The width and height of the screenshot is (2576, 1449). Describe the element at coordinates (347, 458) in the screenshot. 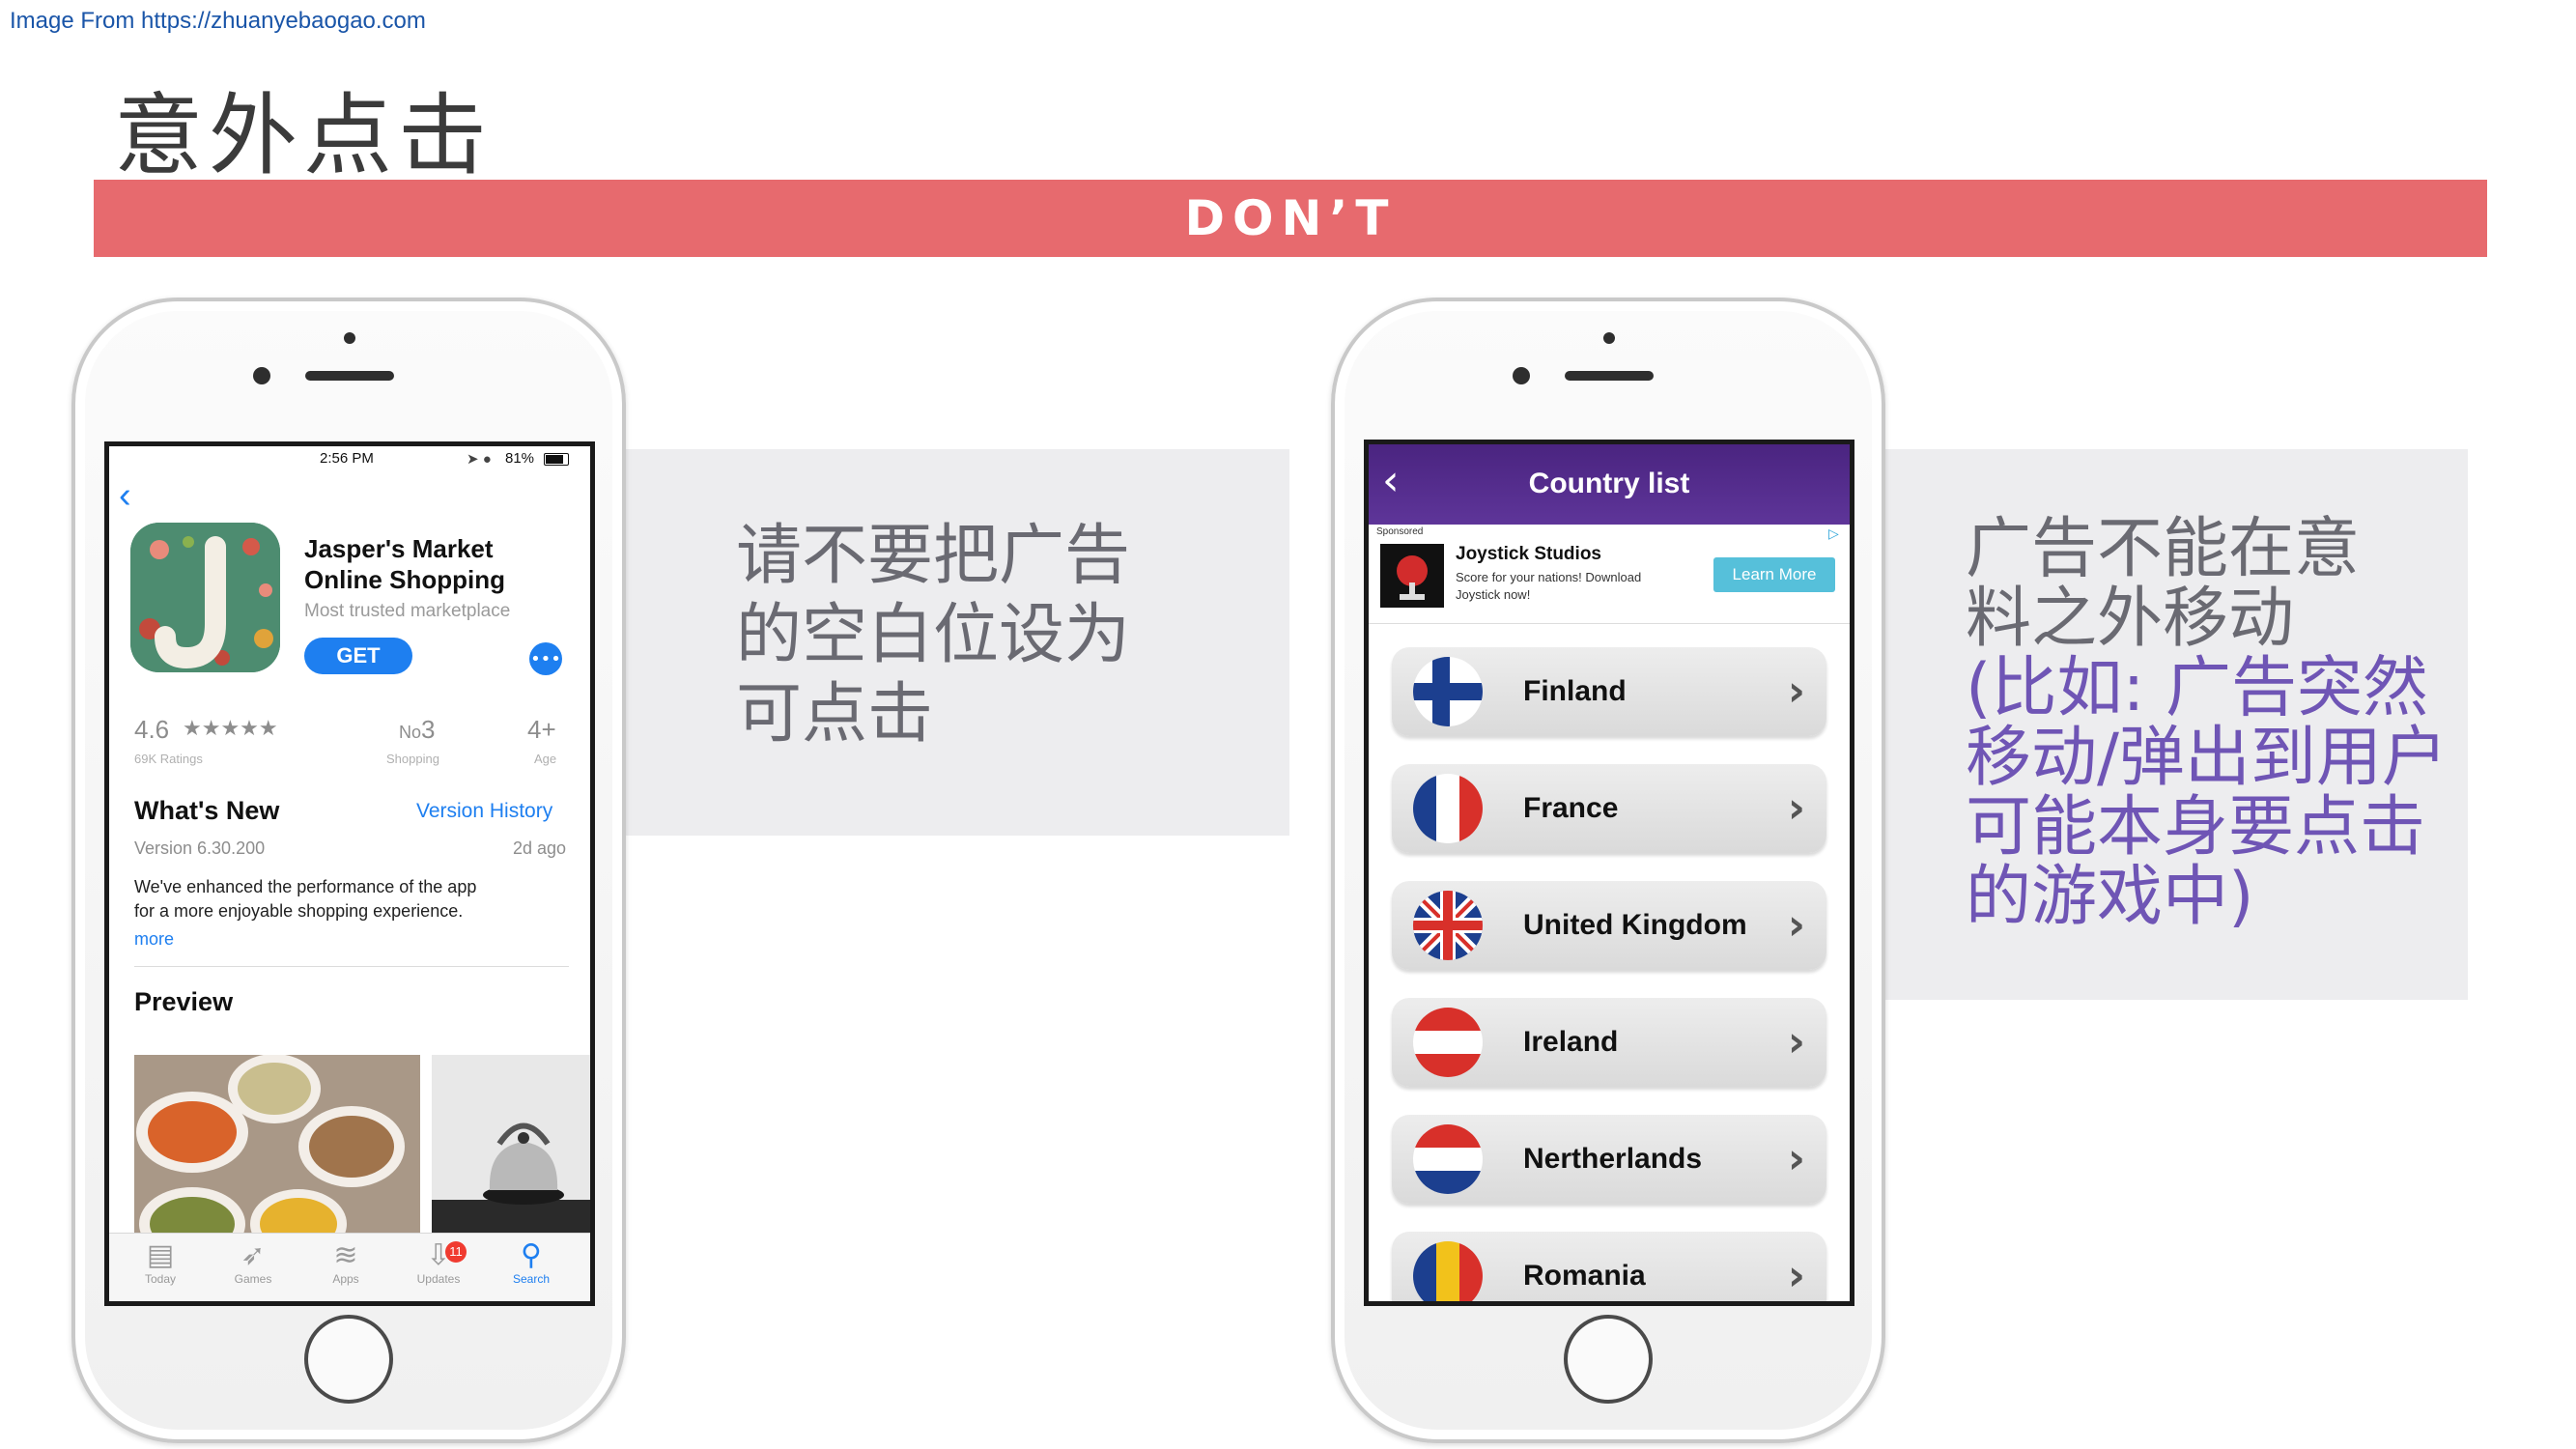

I see `status-time: 2:56 PM` at that location.